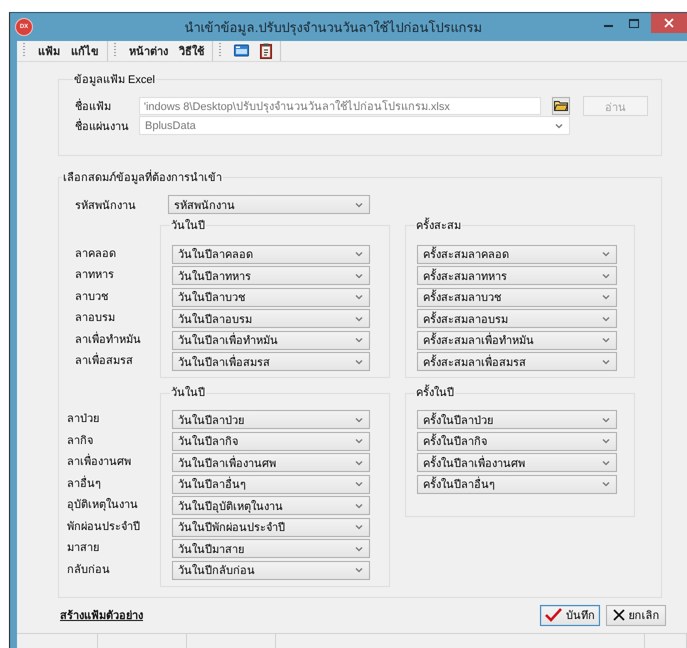 The image size is (687, 648). Describe the element at coordinates (271, 340) in the screenshot. I see `dropdown: วันในปีลาเพื่อทำหมัน` at that location.